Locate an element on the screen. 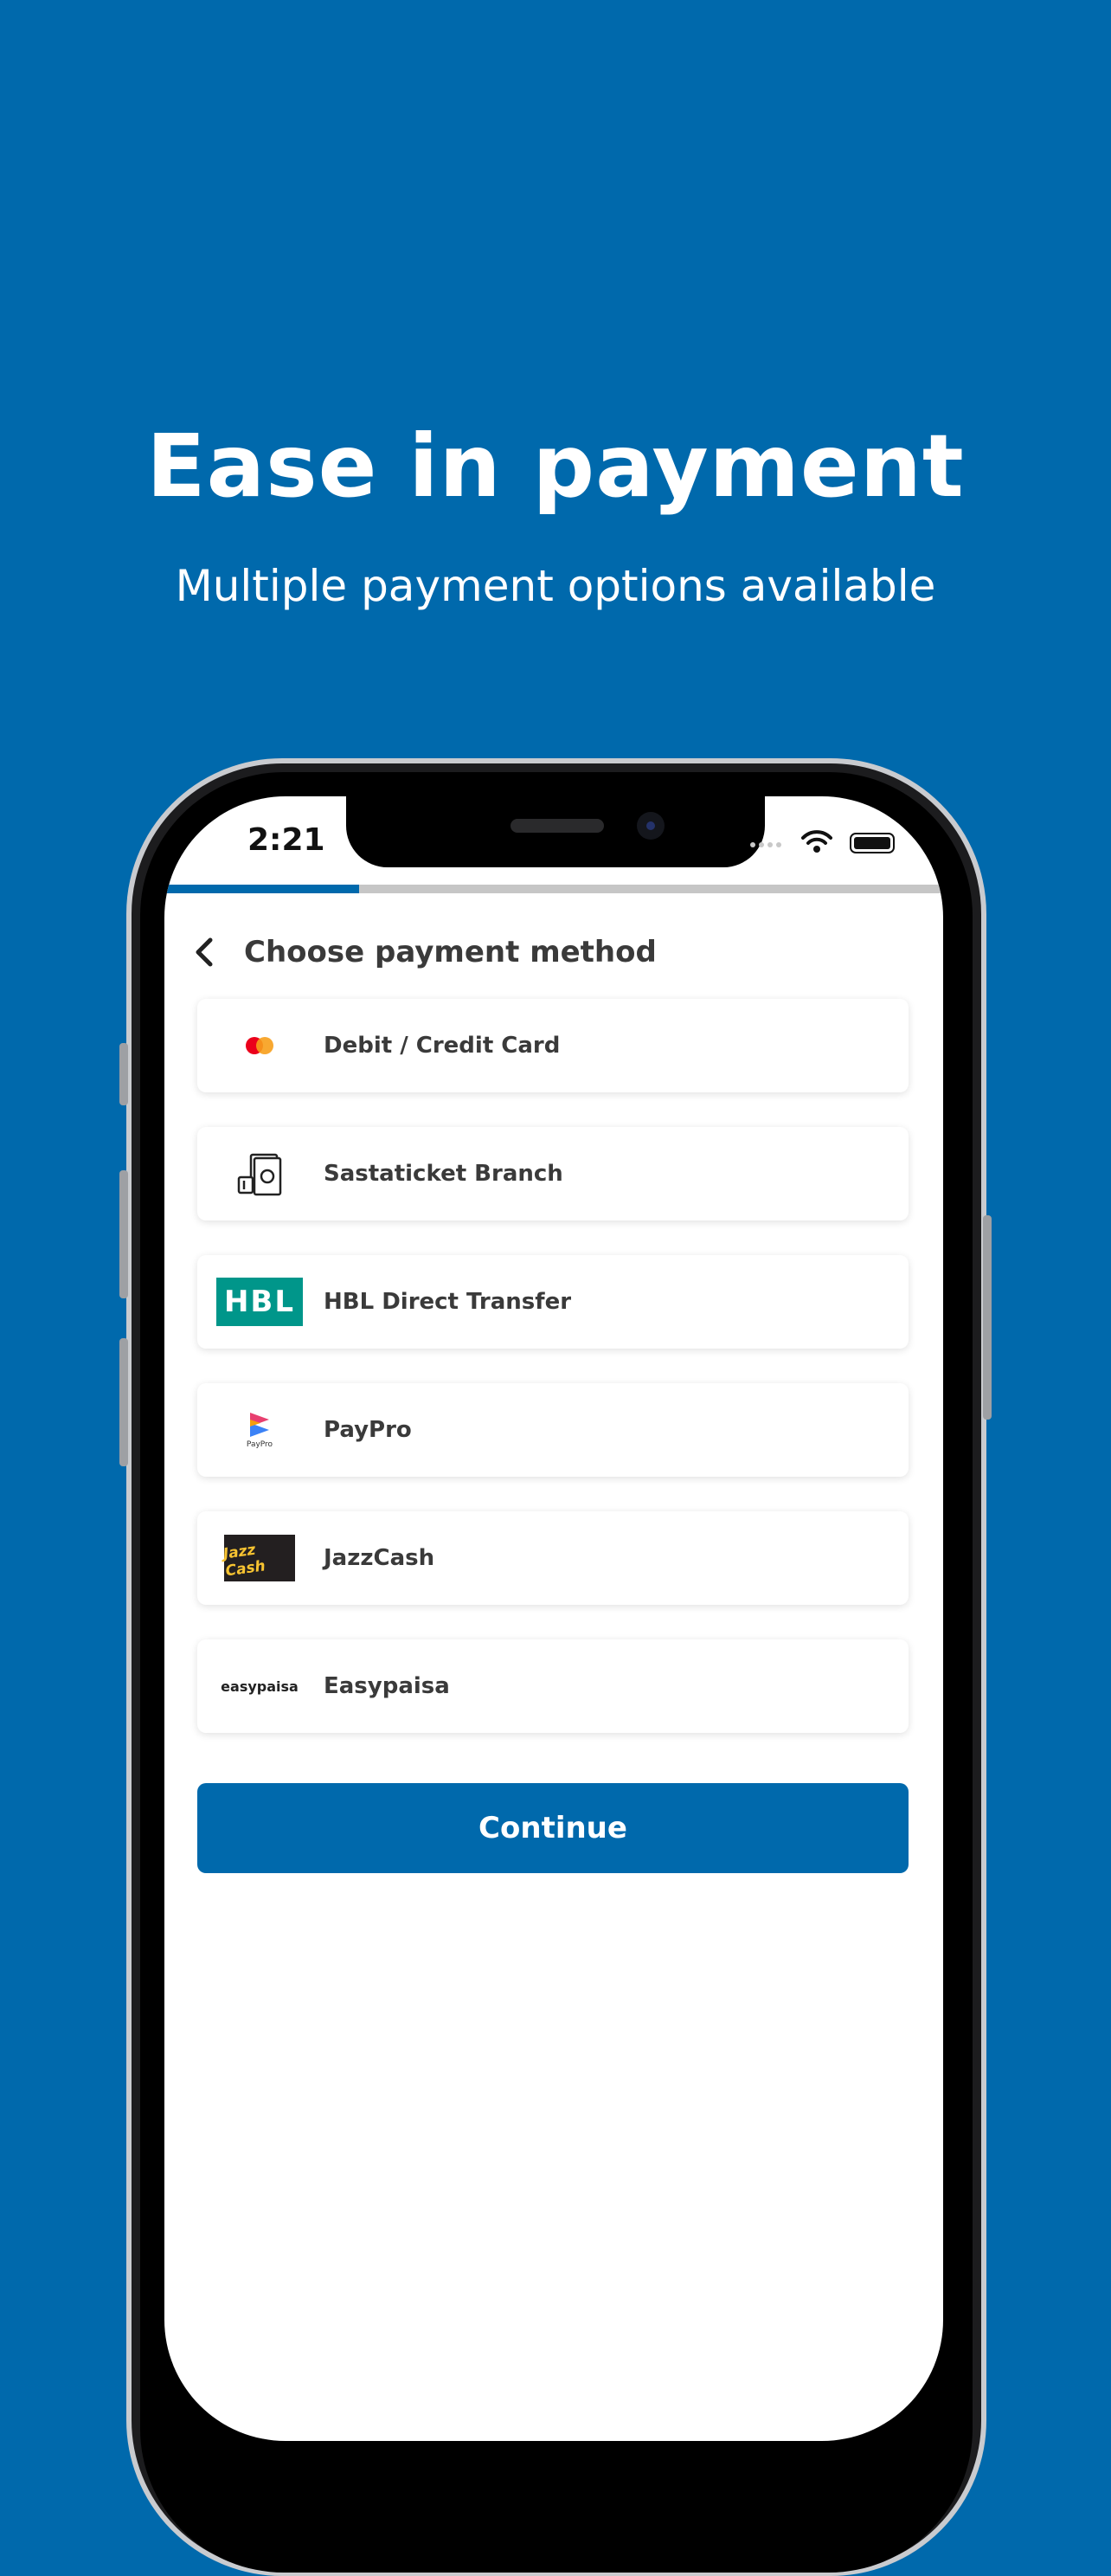 The height and width of the screenshot is (2576, 1111). payment-option-card: easypaisa Easypaisa is located at coordinates (553, 1686).